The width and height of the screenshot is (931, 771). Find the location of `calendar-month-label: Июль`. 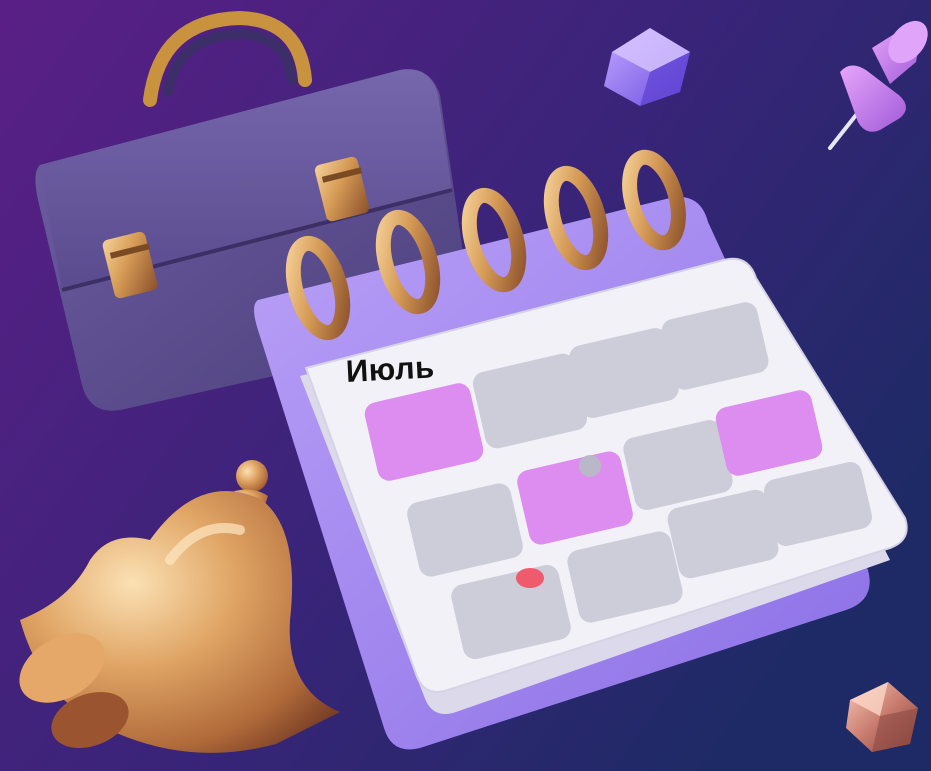

calendar-month-label: Июль is located at coordinates (390, 369).